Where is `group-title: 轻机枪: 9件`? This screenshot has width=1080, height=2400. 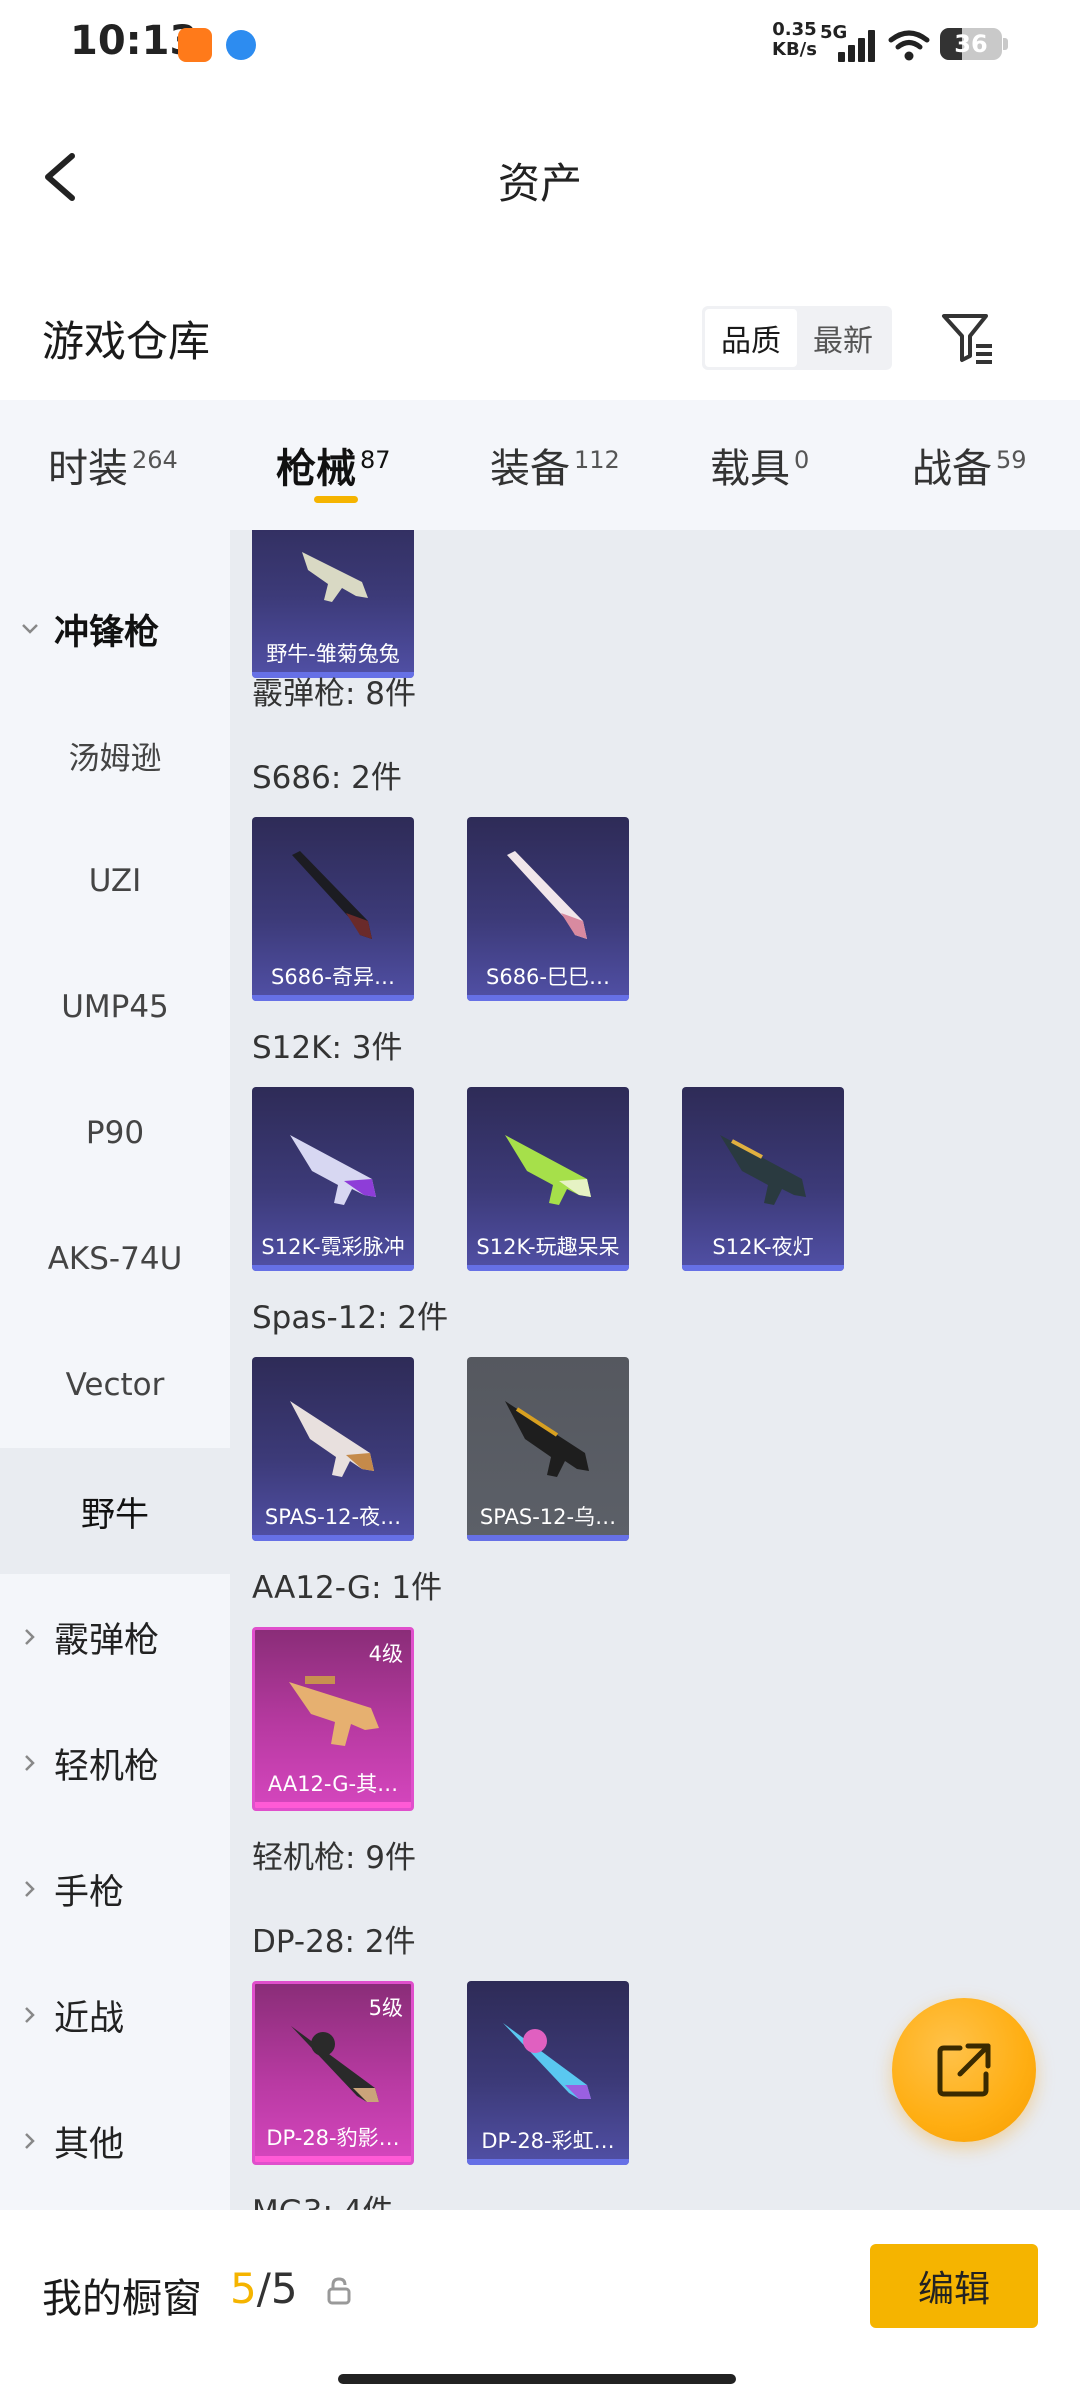 group-title: 轻机枪: 9件 is located at coordinates (334, 1858).